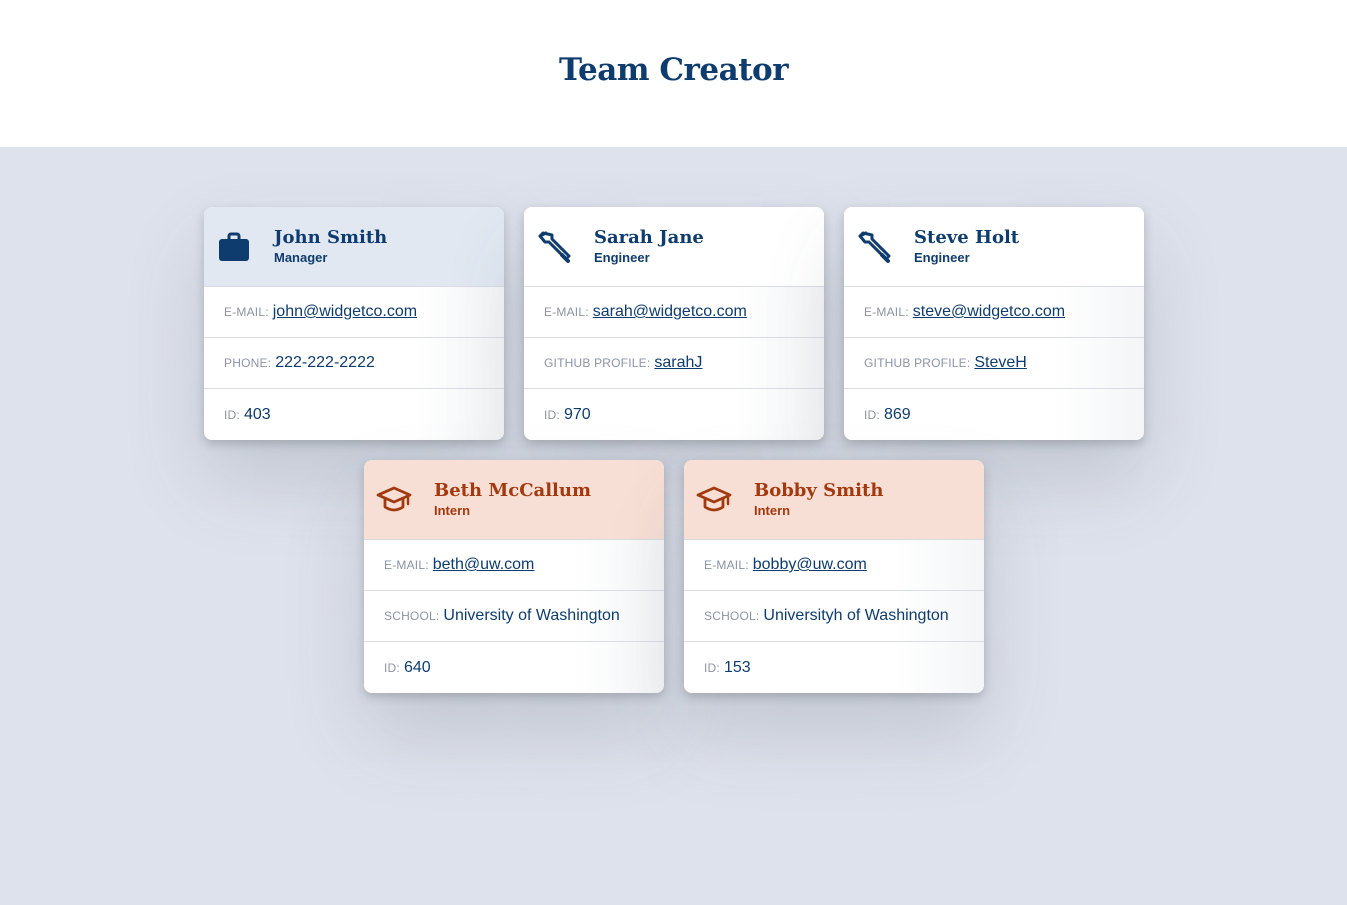 This screenshot has height=905, width=1347. What do you see at coordinates (819, 490) in the screenshot?
I see `employee-name: Bobby Smith` at bounding box center [819, 490].